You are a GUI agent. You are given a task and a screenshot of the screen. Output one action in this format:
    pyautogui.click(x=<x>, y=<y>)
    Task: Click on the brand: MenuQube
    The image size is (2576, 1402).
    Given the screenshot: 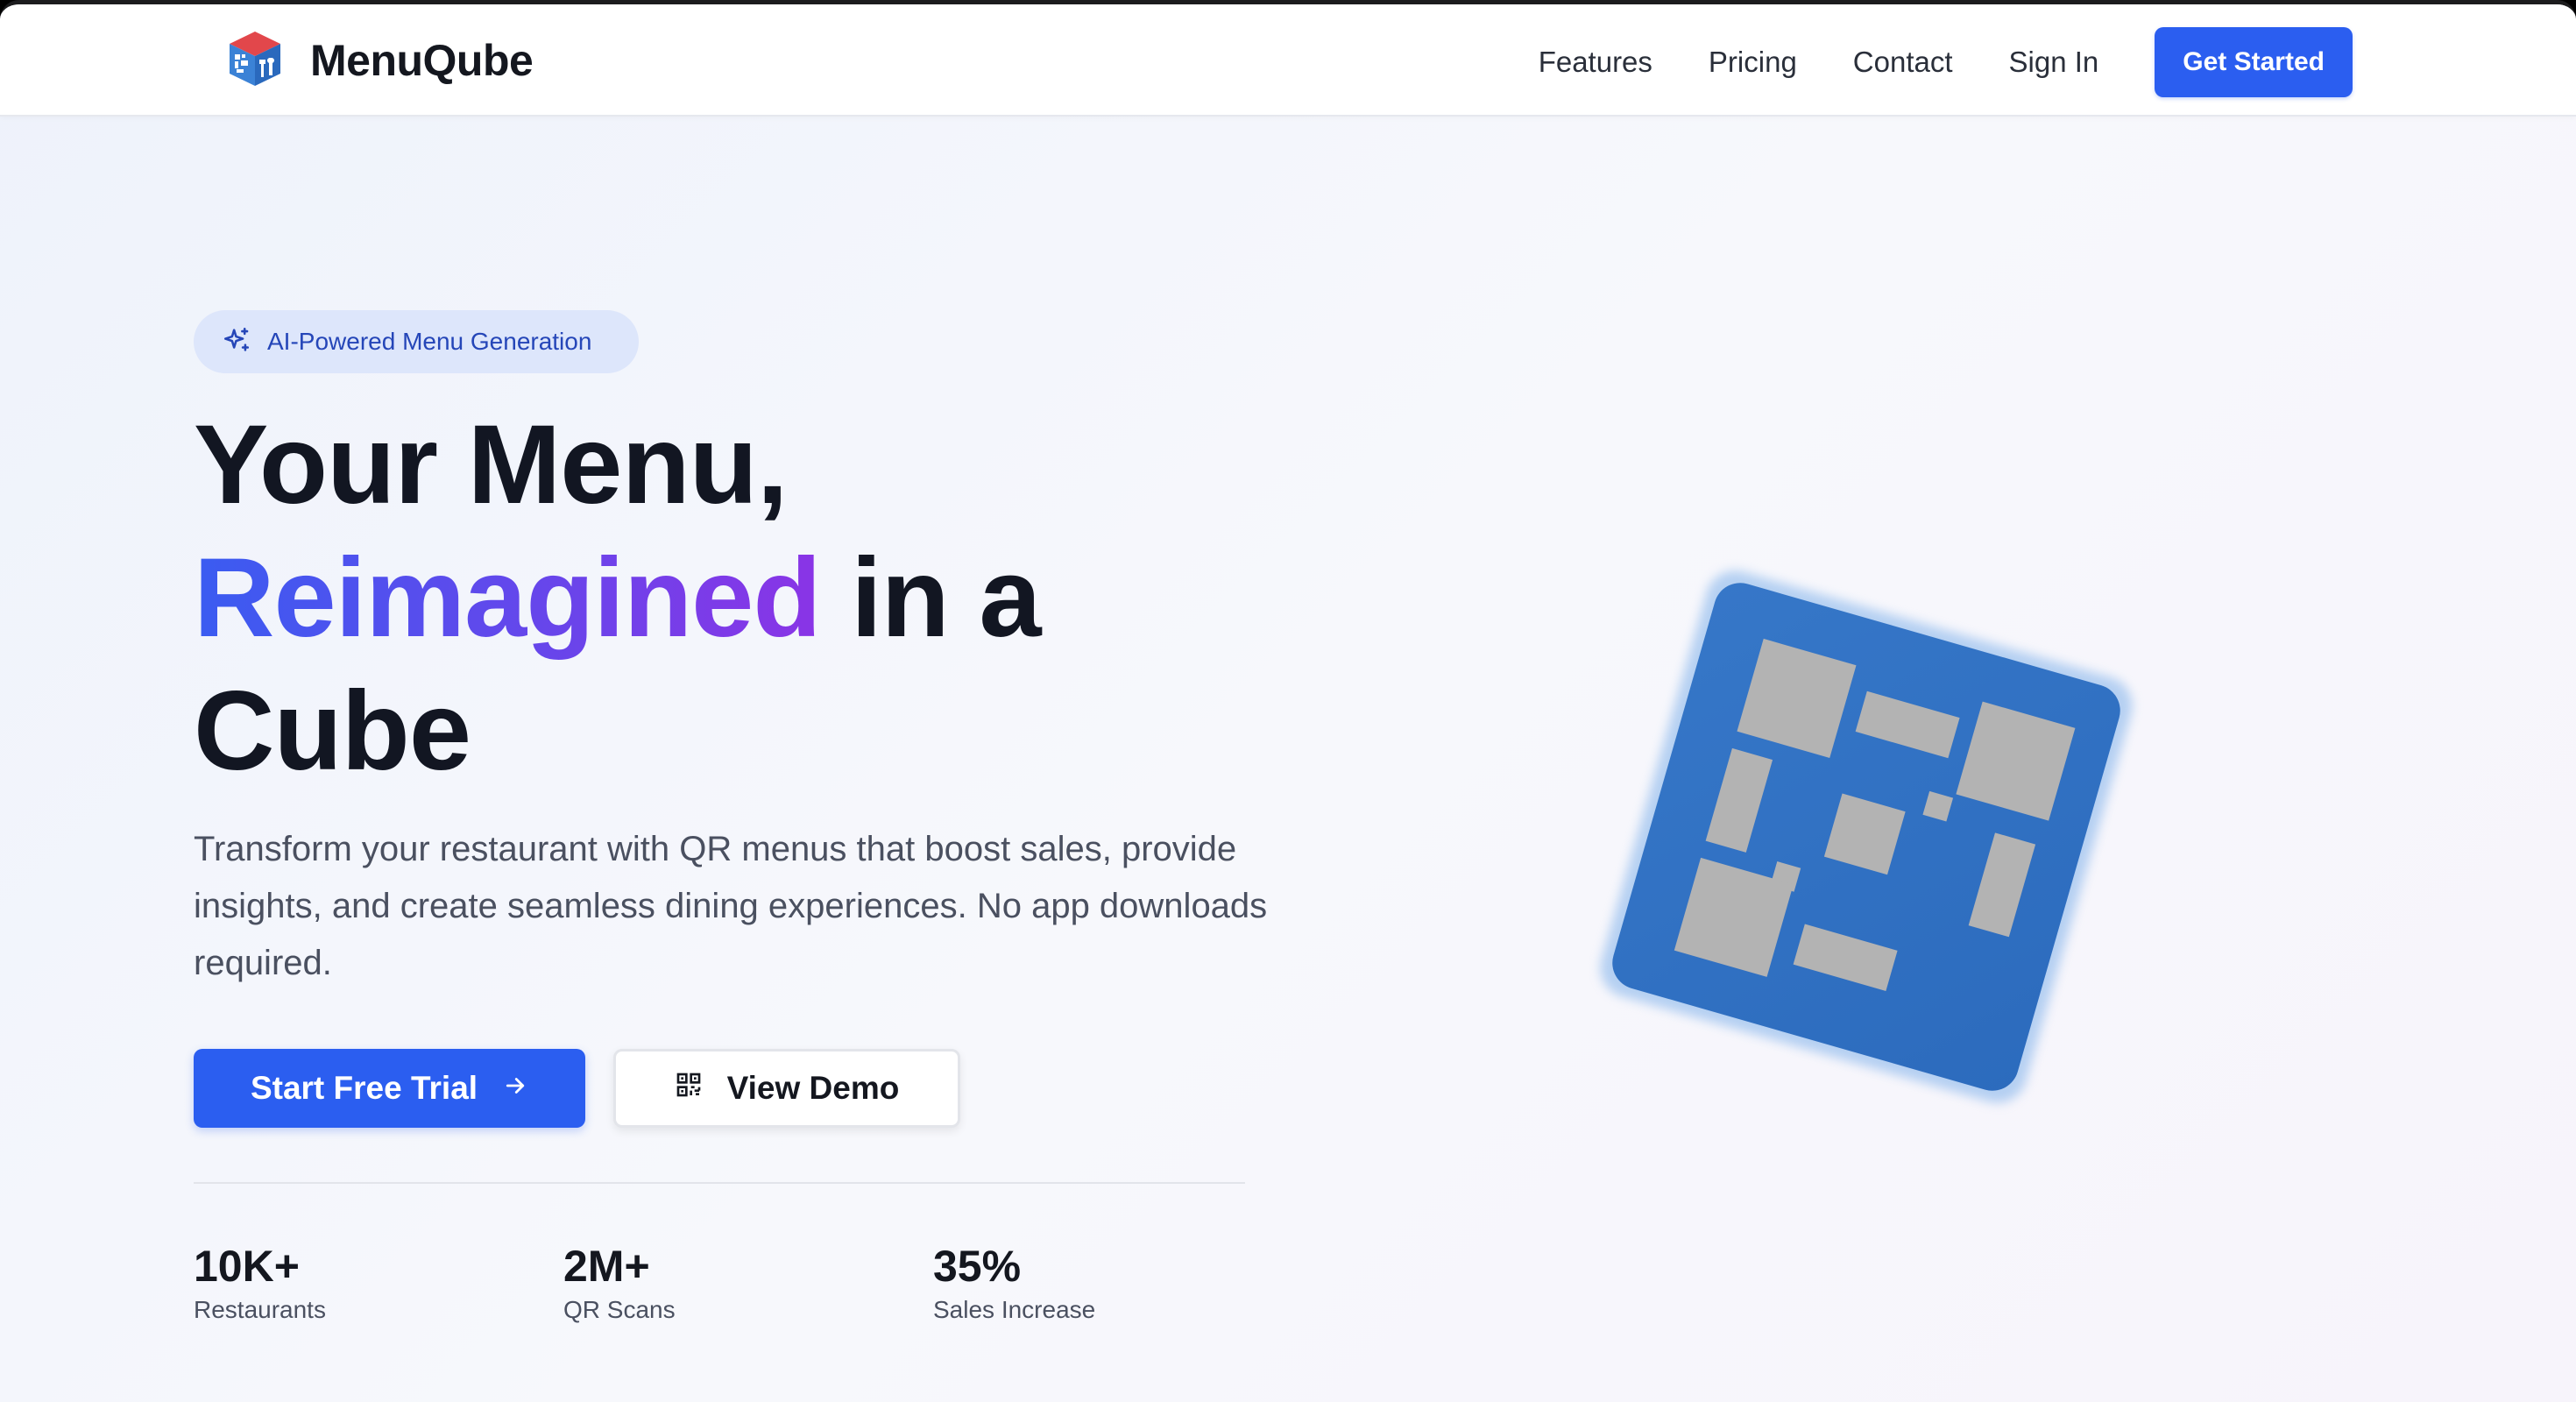 What is the action you would take?
    pyautogui.click(x=380, y=61)
    